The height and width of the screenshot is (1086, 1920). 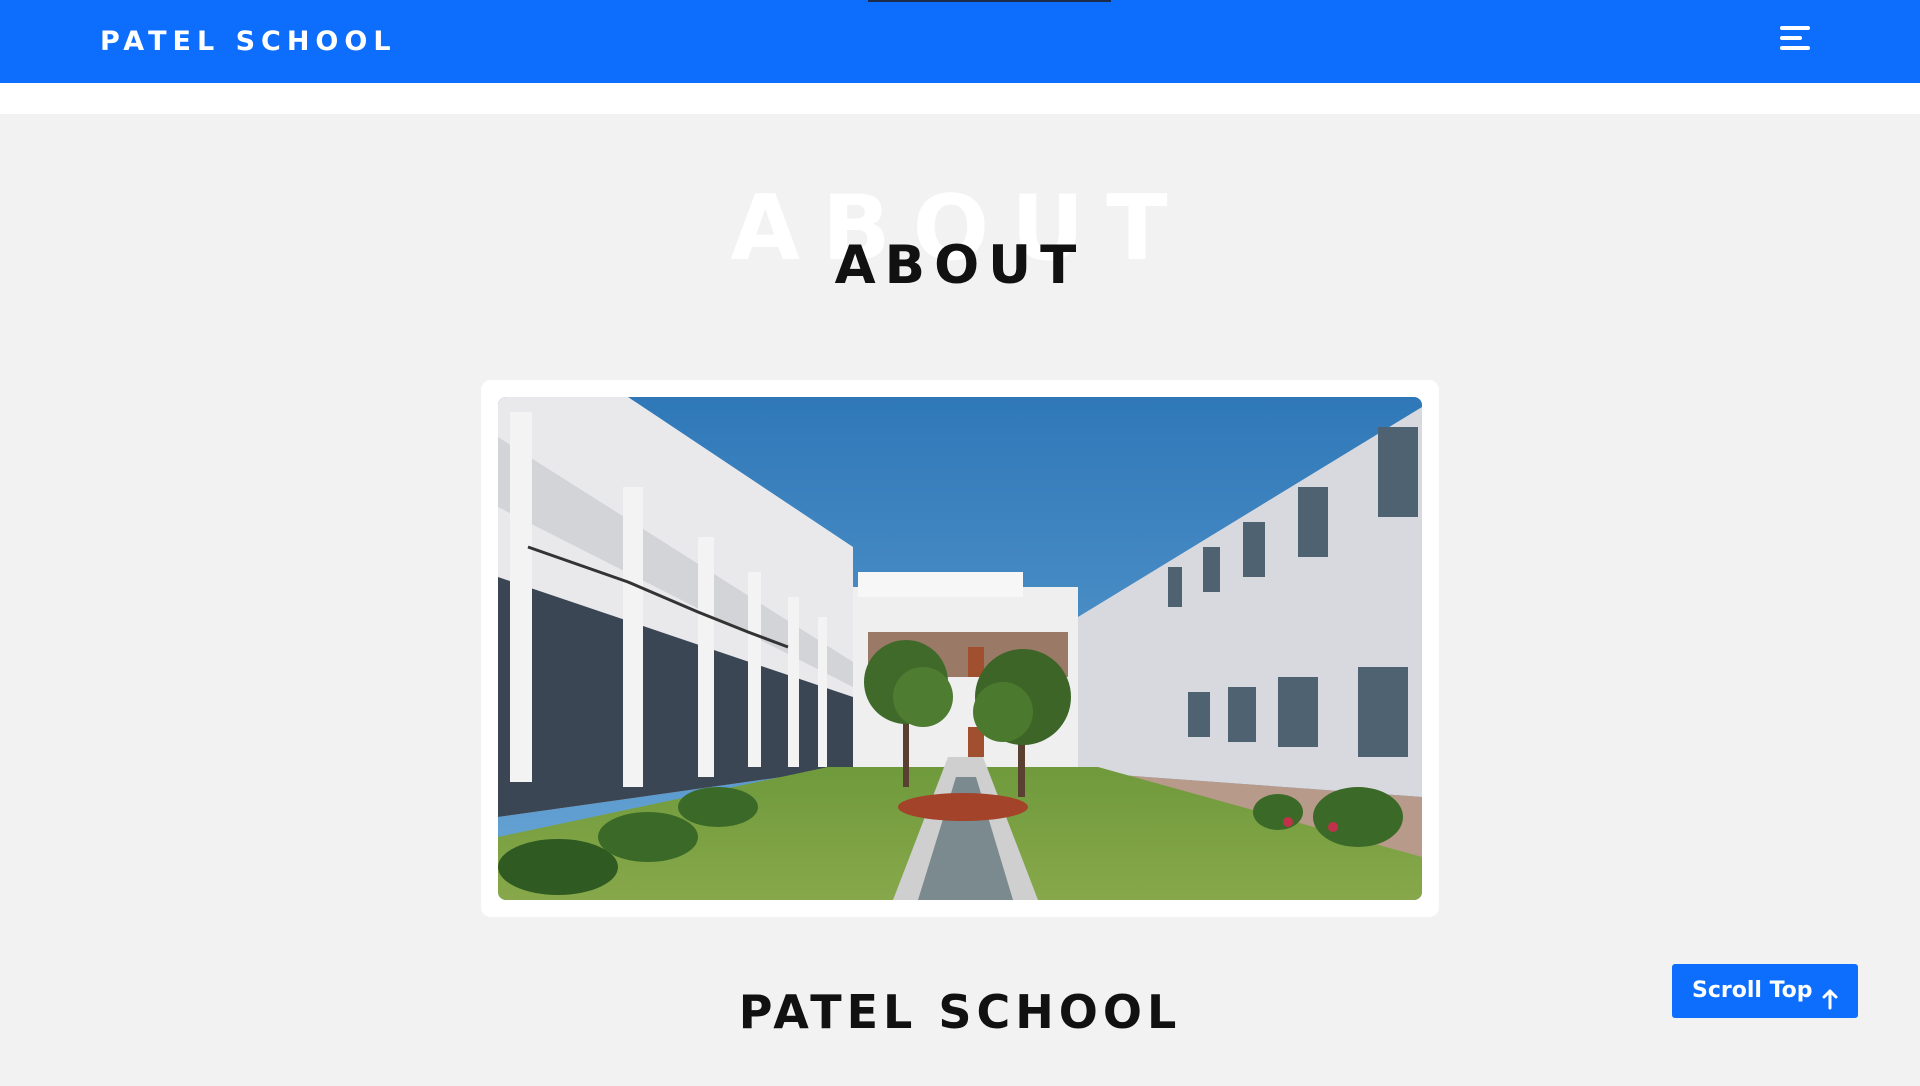 I want to click on school-title: PATEL SCHOOL, so click(x=960, y=1012).